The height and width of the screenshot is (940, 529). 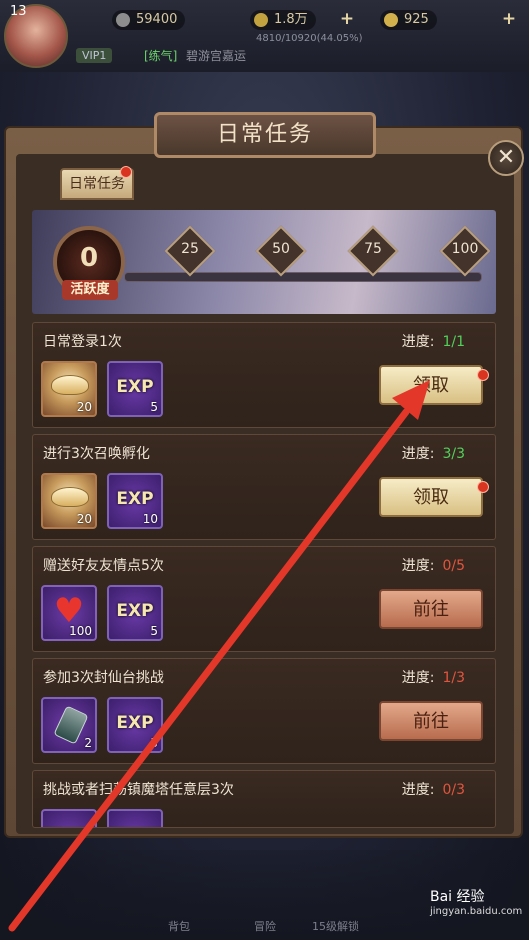 What do you see at coordinates (335, 926) in the screenshot?
I see `nav-item-locked: 15级解锁` at bounding box center [335, 926].